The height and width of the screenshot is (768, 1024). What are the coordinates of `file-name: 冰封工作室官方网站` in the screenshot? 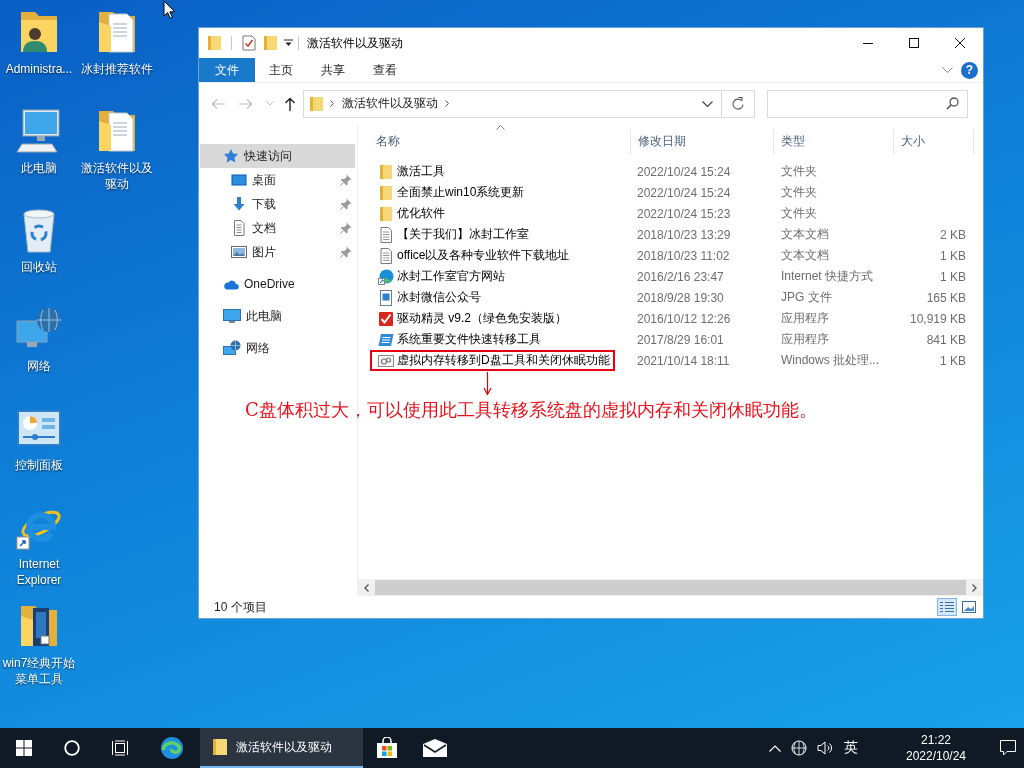 It's located at (451, 276).